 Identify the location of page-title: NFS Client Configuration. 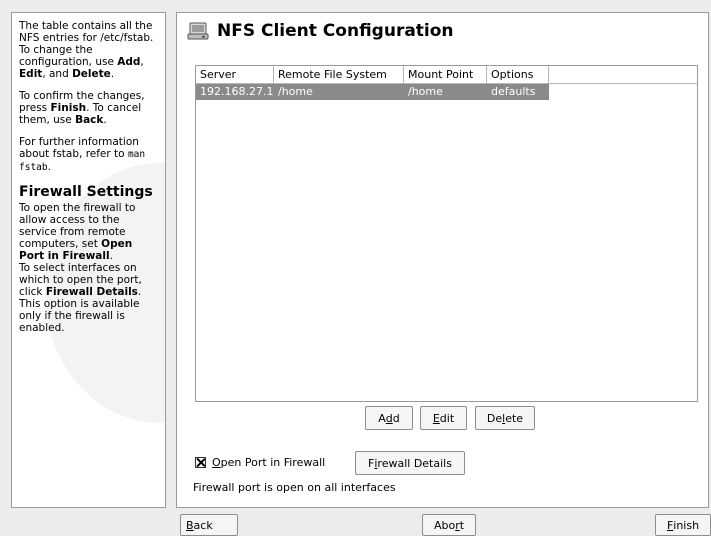
(335, 31).